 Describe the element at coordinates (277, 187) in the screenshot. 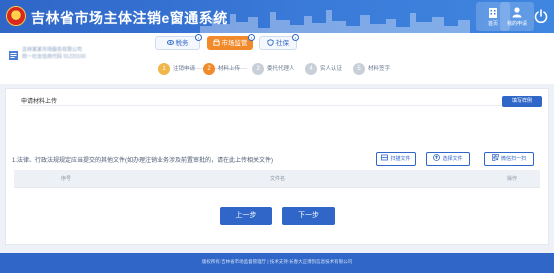

I see `file-table-body` at that location.